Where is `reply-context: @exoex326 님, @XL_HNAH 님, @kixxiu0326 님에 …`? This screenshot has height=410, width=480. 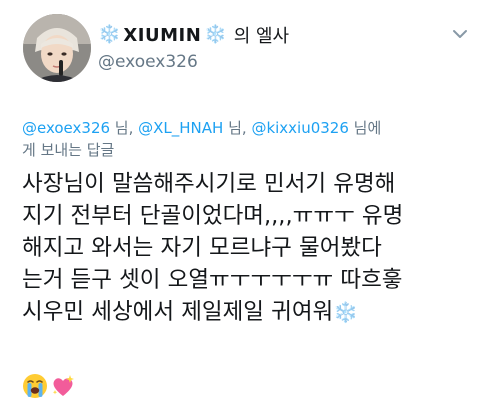
reply-context: @exoex326 님, @XL_HNAH 님, @kixxiu0326 님에 … is located at coordinates (242, 139).